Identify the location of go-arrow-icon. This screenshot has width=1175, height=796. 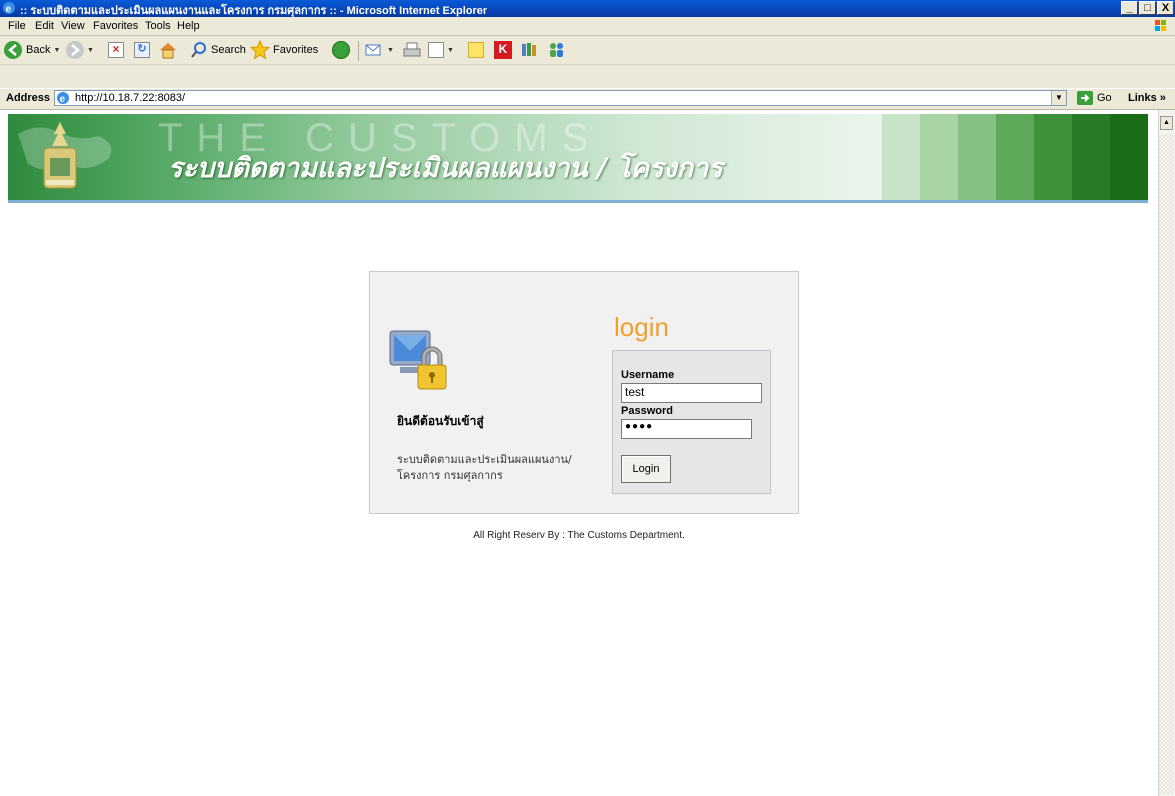
(1085, 98).